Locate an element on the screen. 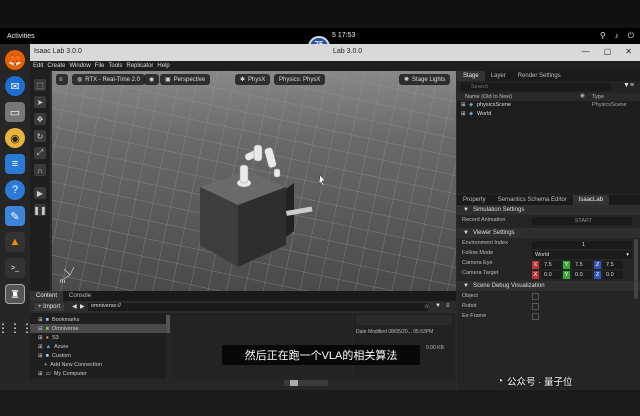  col-name-header: Name (Old to New) is located at coordinates (488, 97).